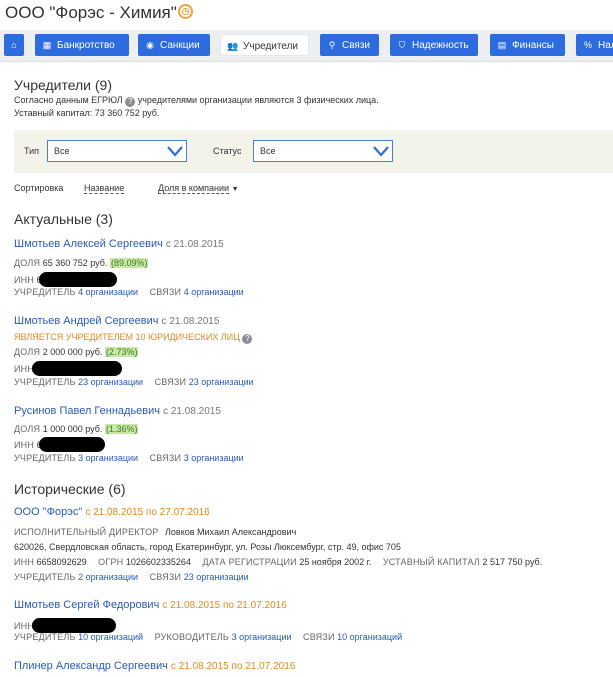 Image resolution: width=613 pixels, height=677 pixels. What do you see at coordinates (262, 637) in the screenshot?
I see `head-orgs-link: 3 организации` at bounding box center [262, 637].